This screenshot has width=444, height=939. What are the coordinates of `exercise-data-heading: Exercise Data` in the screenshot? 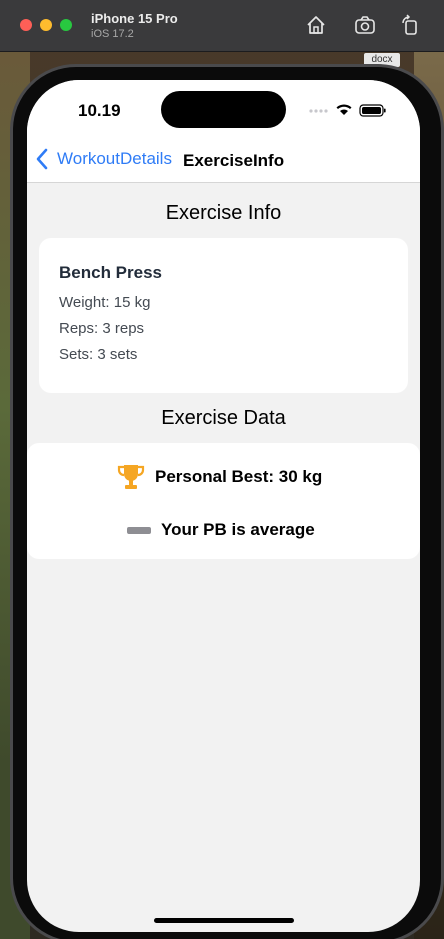 It's located at (223, 418).